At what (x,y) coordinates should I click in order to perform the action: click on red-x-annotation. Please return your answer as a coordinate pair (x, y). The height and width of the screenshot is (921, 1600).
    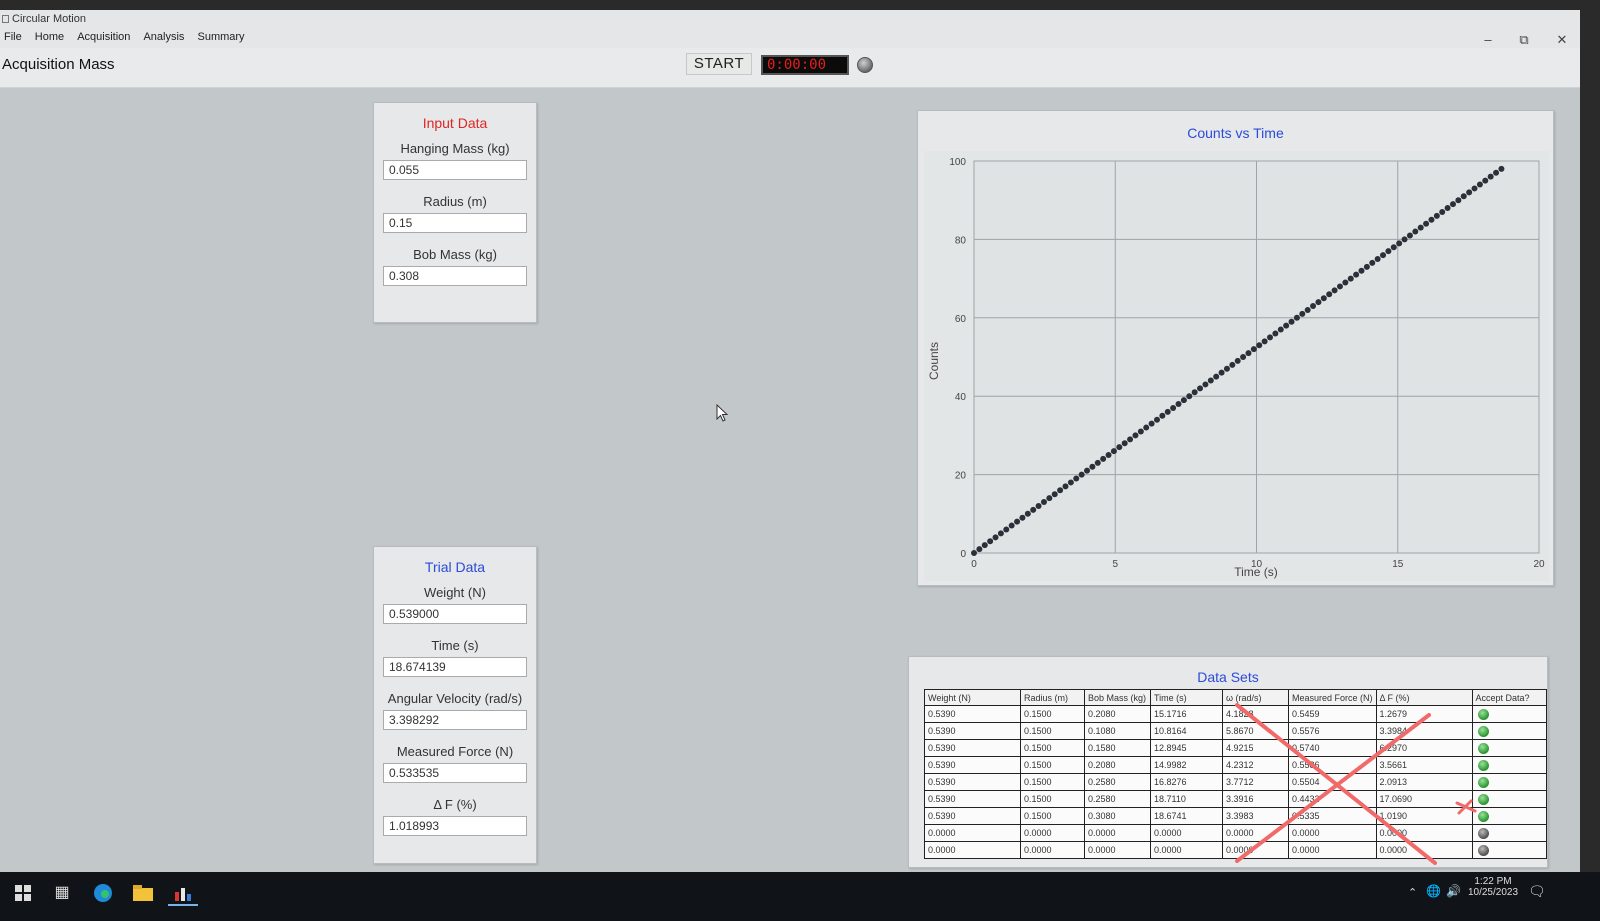
    Looking at the image, I should click on (1356, 784).